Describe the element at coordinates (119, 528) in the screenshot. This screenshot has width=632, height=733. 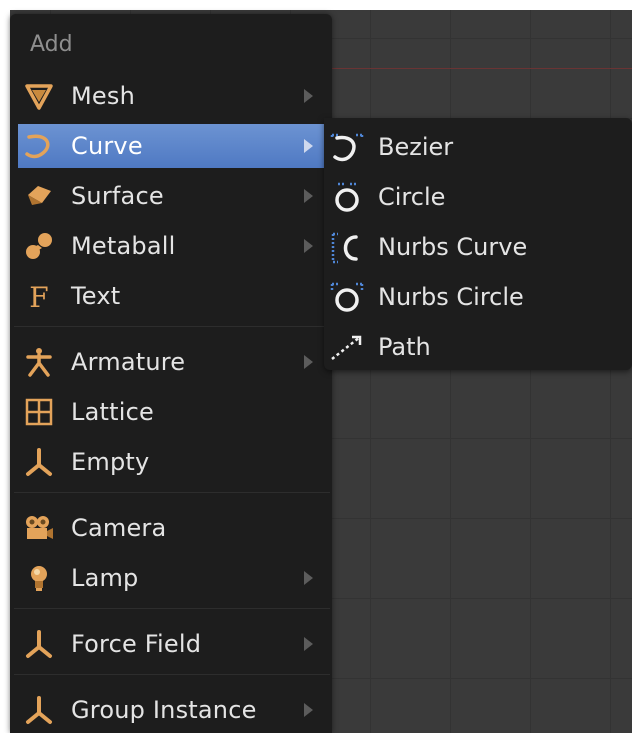
I see `menu-item-label: Camera` at that location.